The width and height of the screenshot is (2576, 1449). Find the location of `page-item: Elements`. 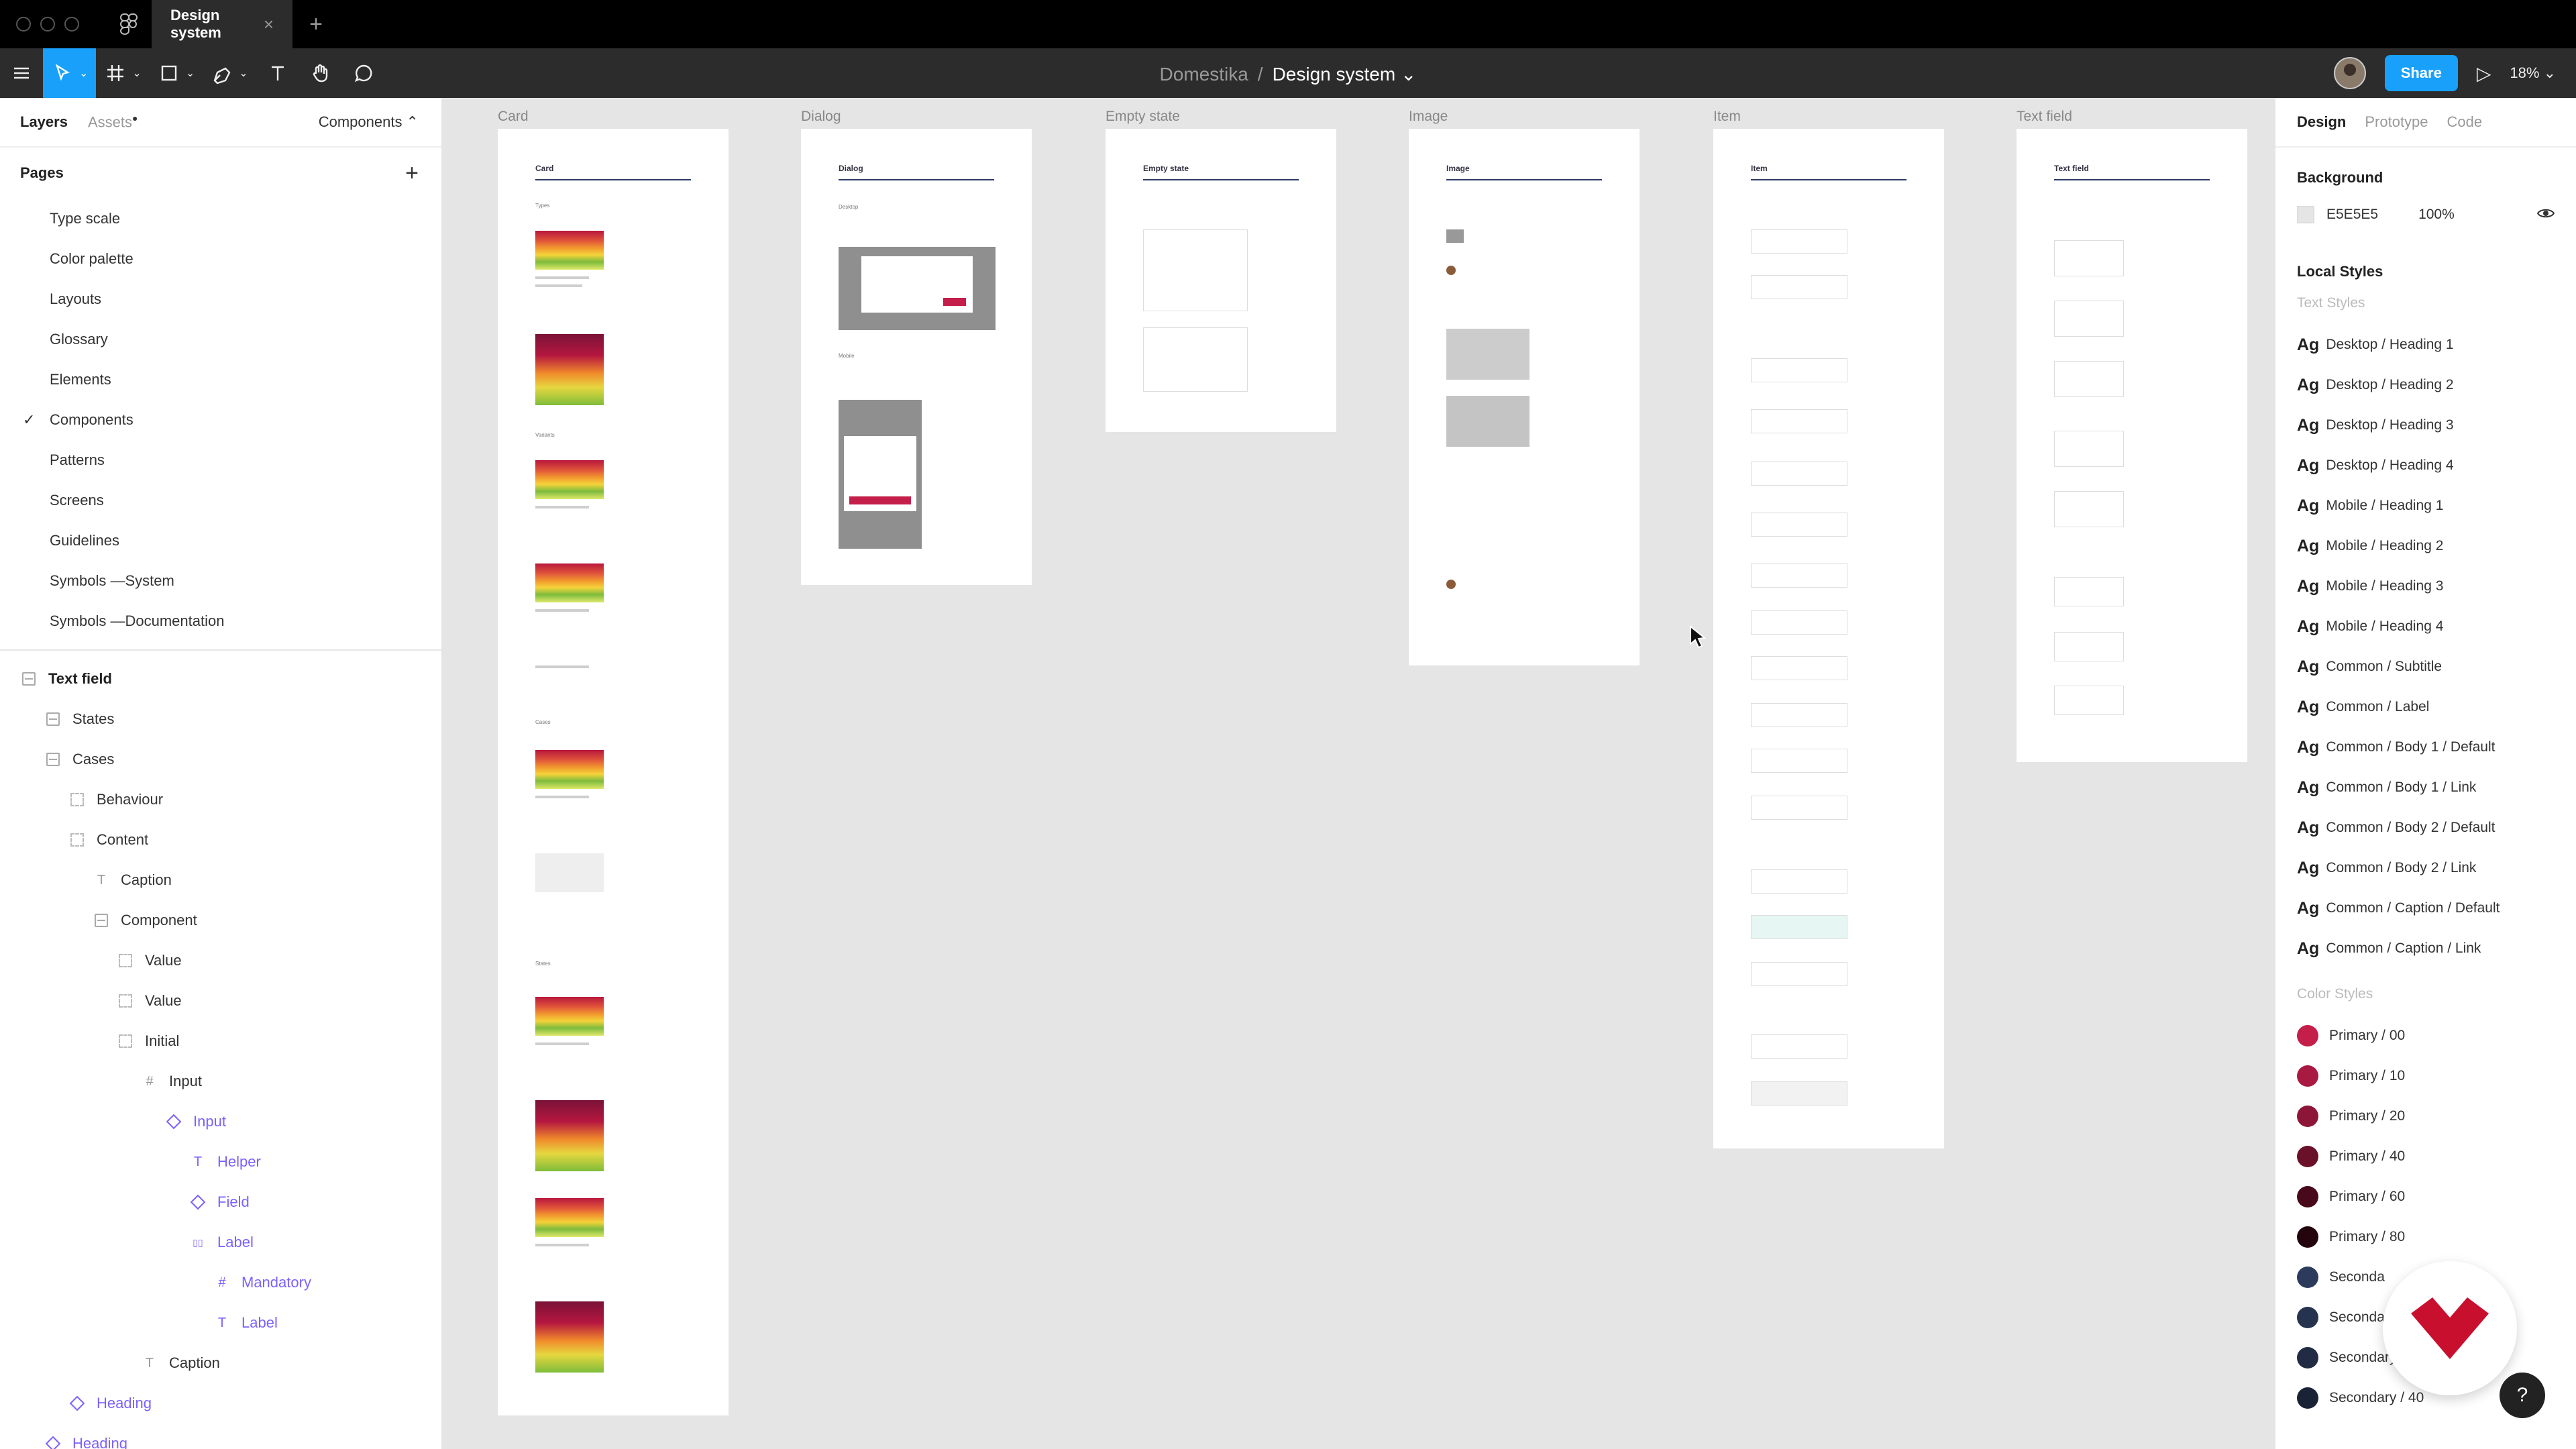

page-item: Elements is located at coordinates (220, 380).